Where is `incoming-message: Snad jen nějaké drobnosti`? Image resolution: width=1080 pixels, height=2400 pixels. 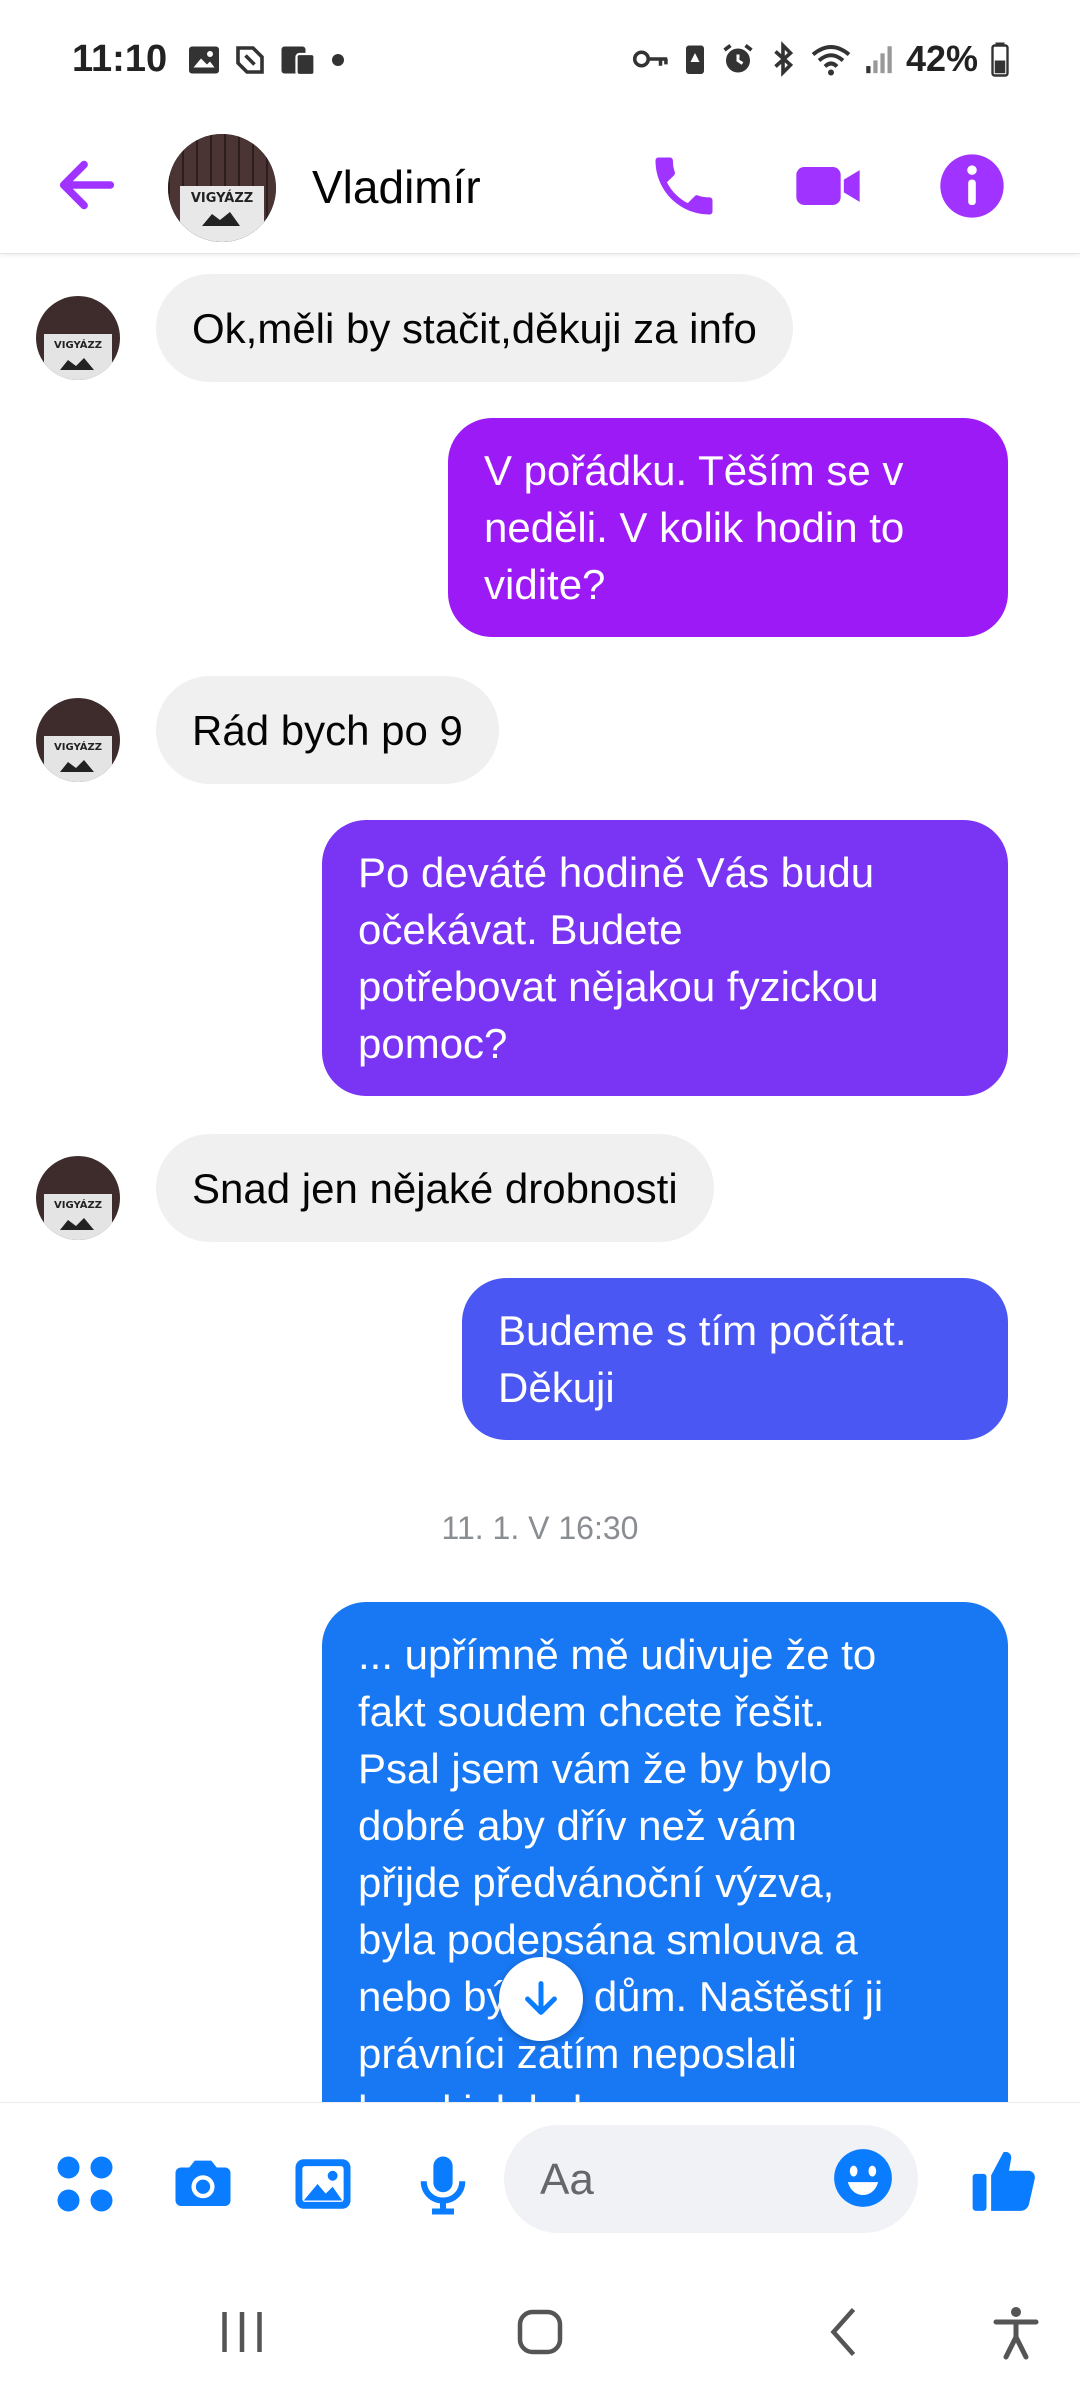
incoming-message: Snad jen nějaké drobnosti is located at coordinates (435, 1188).